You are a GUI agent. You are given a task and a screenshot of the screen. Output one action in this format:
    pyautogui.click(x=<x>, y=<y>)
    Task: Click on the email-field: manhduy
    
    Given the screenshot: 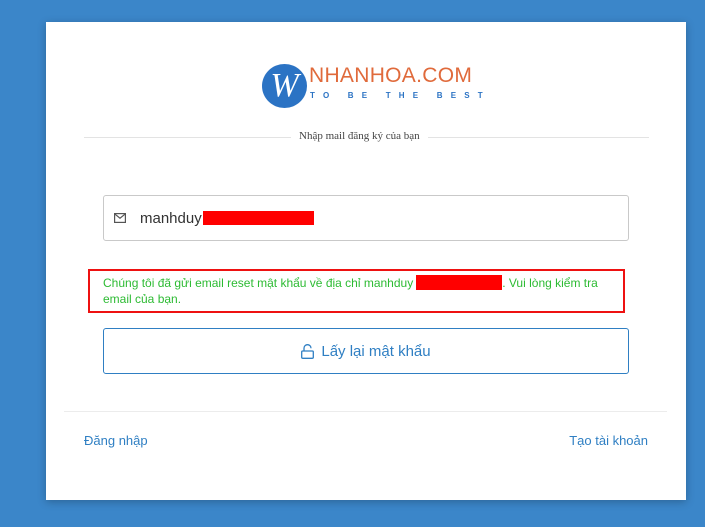 What is the action you would take?
    pyautogui.click(x=366, y=218)
    